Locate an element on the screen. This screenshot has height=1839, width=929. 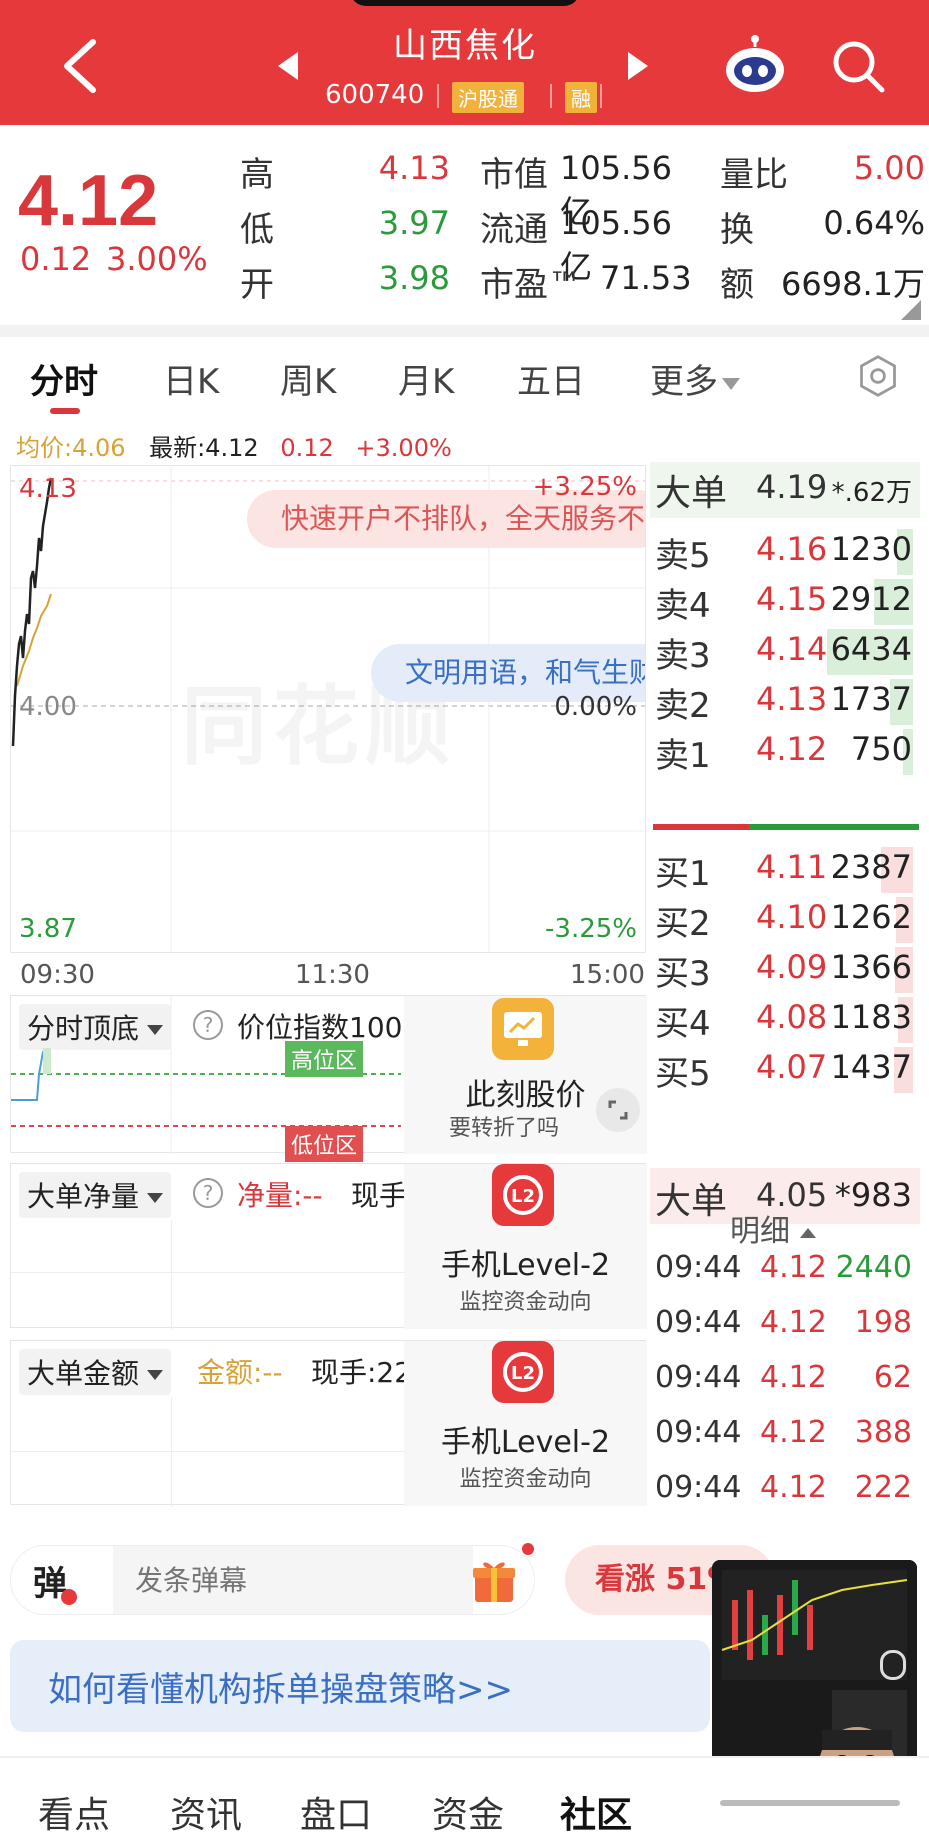
details-header: 明细 is located at coordinates (773, 1228).